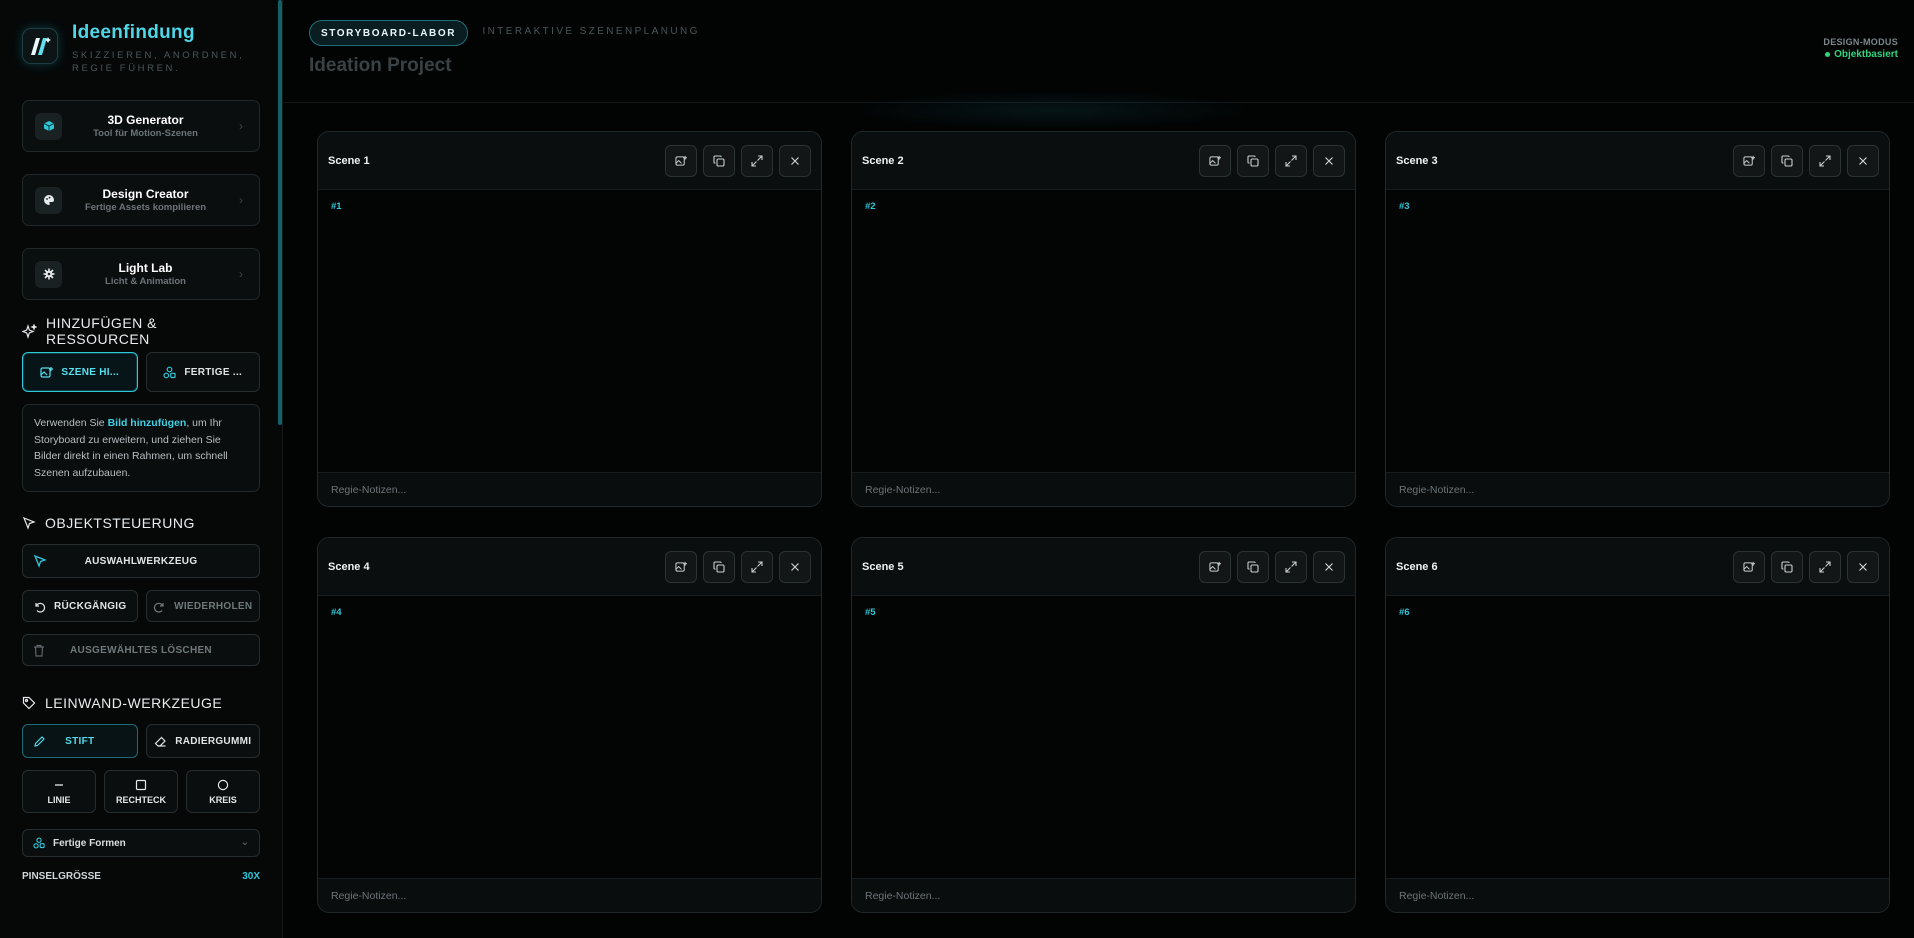  Describe the element at coordinates (59, 791) in the screenshot. I see `line-button: LINIE` at that location.